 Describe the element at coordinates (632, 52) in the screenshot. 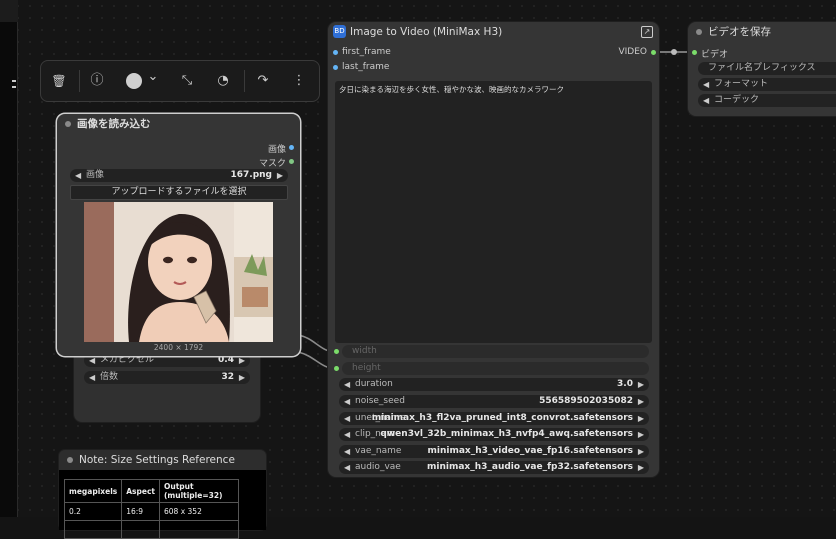

I see `video-output-label: VIDEO` at that location.